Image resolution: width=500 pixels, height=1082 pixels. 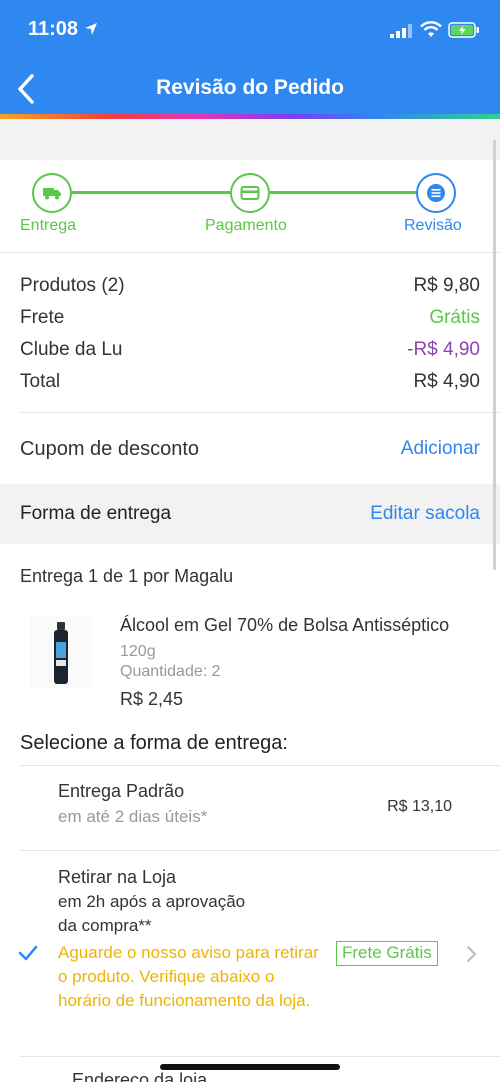 What do you see at coordinates (446, 381) in the screenshot?
I see `summary-total-value: R$ 4,90` at bounding box center [446, 381].